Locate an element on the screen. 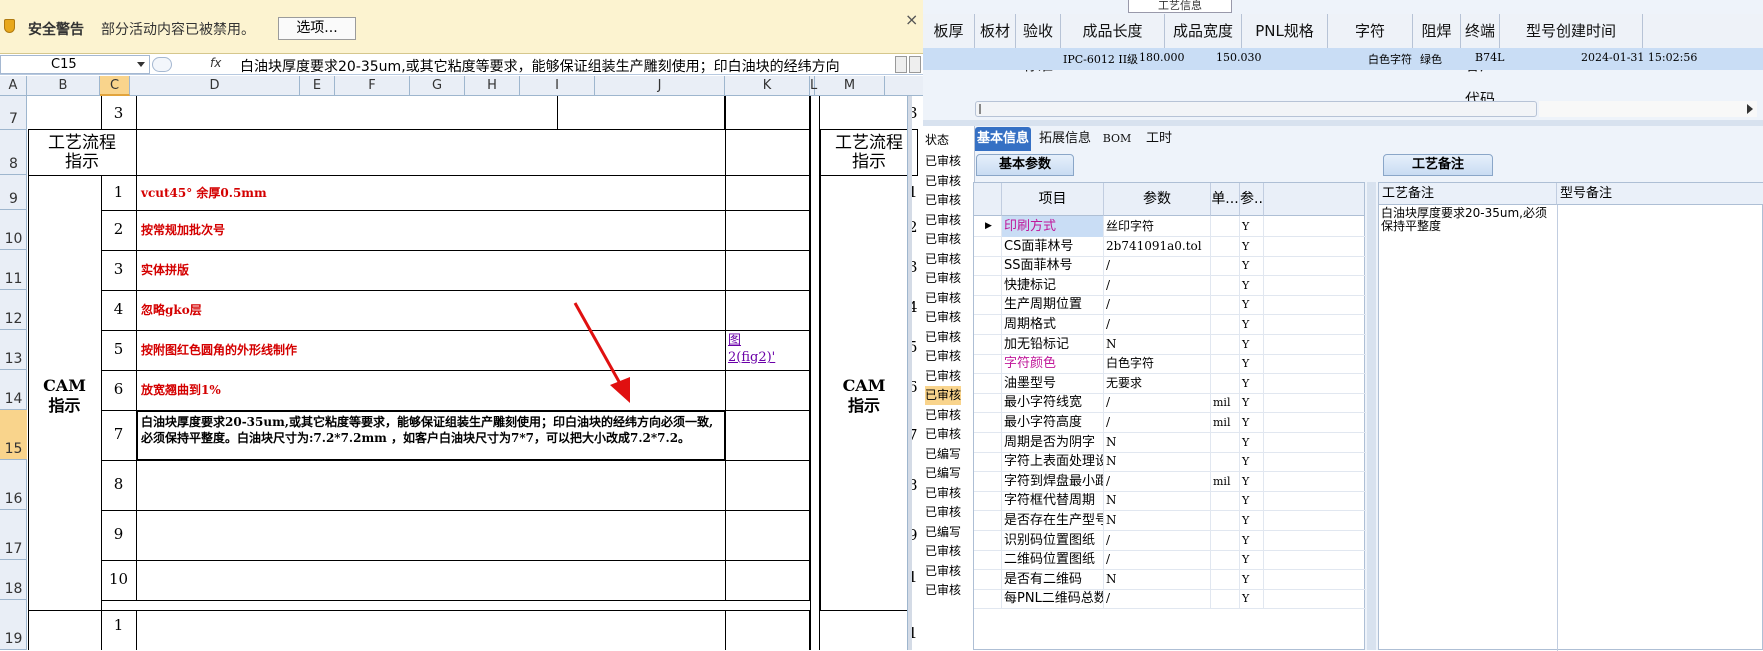 The image size is (1763, 651). cell-process-body is located at coordinates (431, 152).